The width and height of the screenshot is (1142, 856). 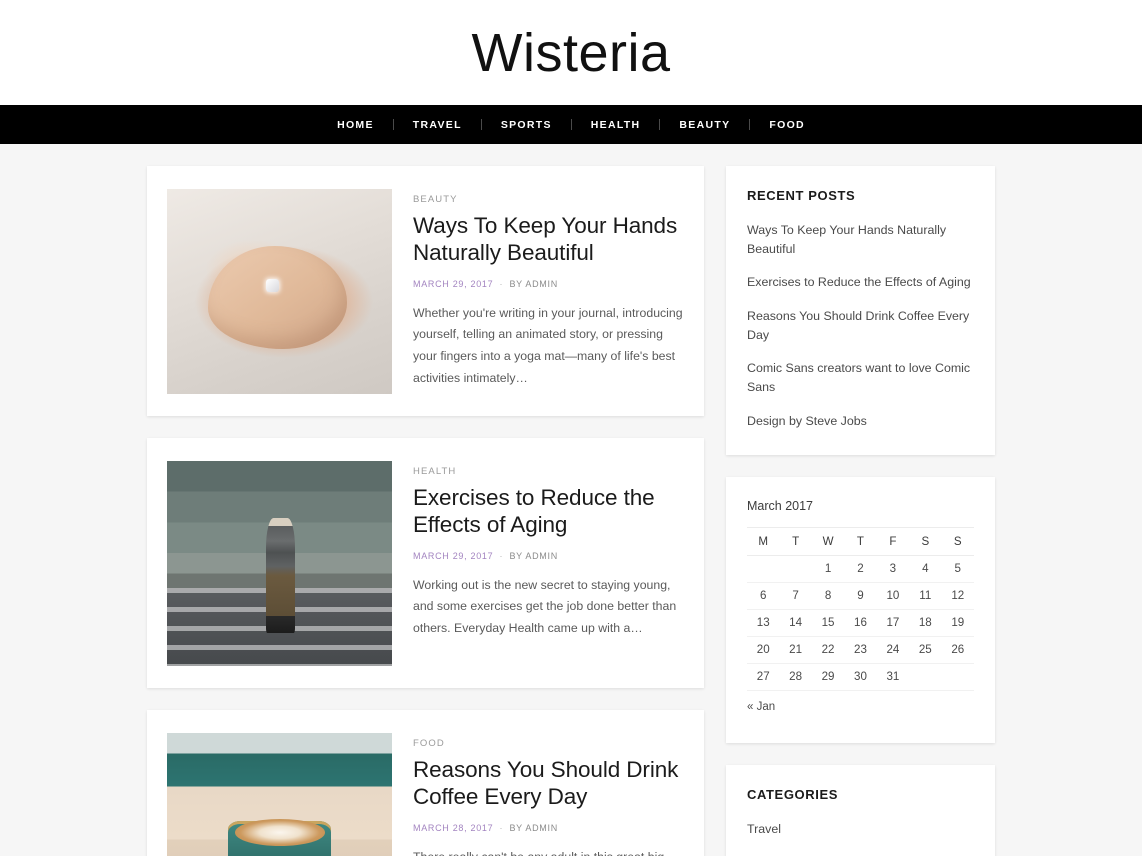 I want to click on nav-item-travel: TRAVEL, so click(x=437, y=125).